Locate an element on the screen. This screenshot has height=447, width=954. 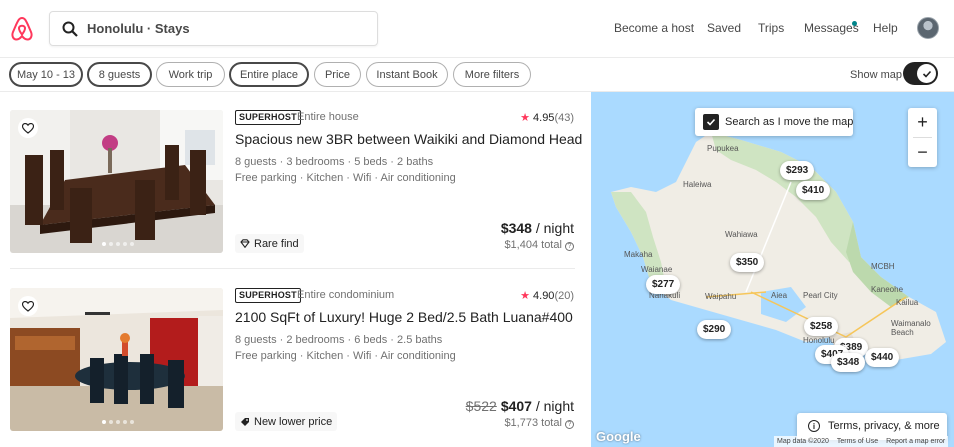
nav-become-host: Become a host is located at coordinates (654, 28).